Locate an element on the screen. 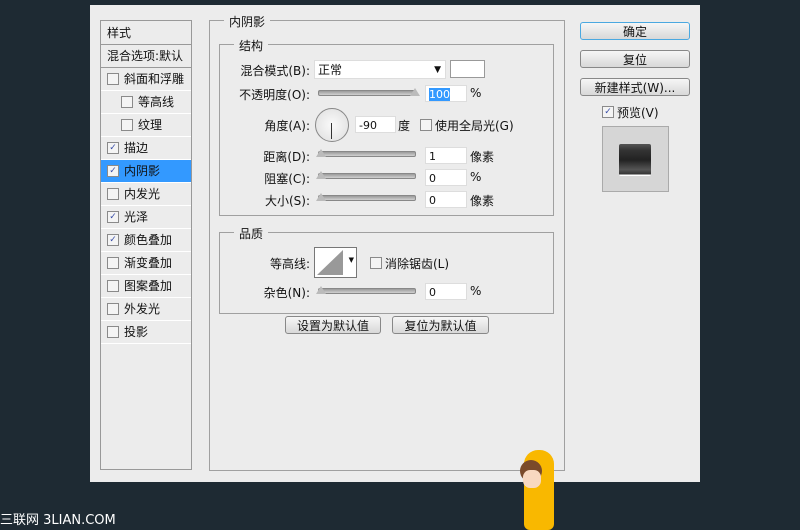  style-item: 纹理 is located at coordinates (146, 125).